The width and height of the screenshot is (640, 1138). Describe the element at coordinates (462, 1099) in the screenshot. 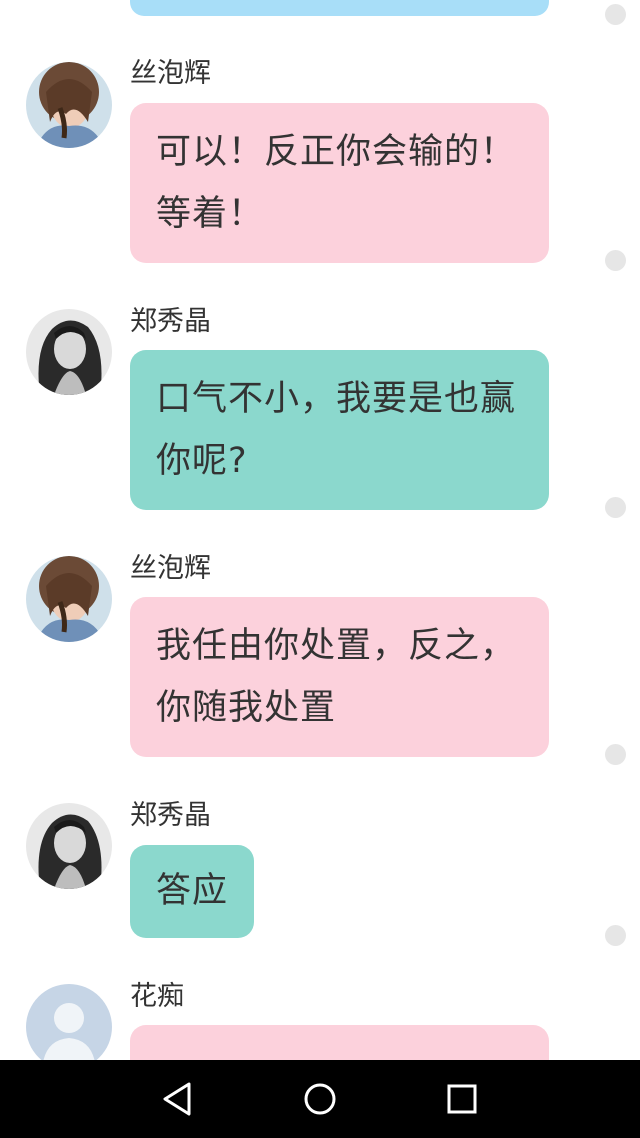

I see `recents-icon` at that location.